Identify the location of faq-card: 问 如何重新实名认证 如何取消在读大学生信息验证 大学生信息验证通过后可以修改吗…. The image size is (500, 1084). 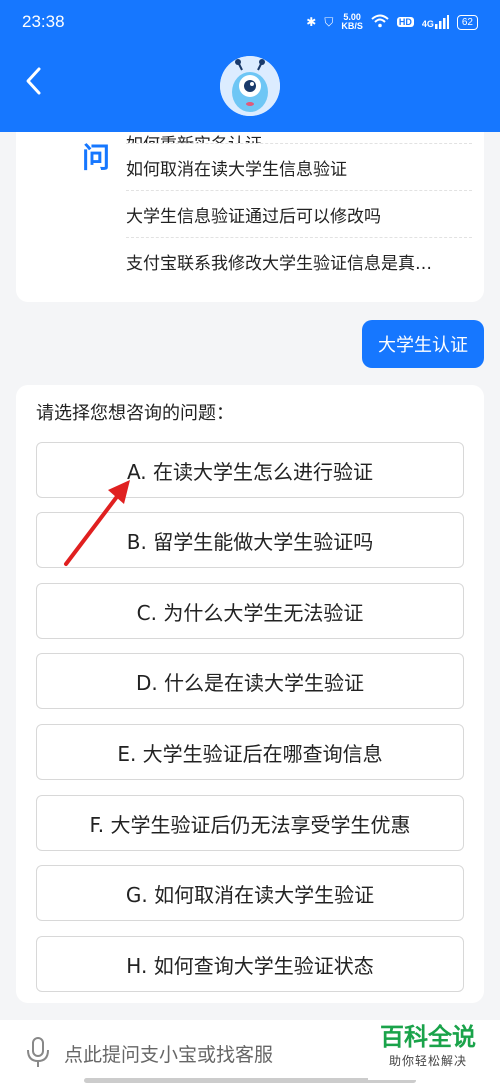
(250, 217).